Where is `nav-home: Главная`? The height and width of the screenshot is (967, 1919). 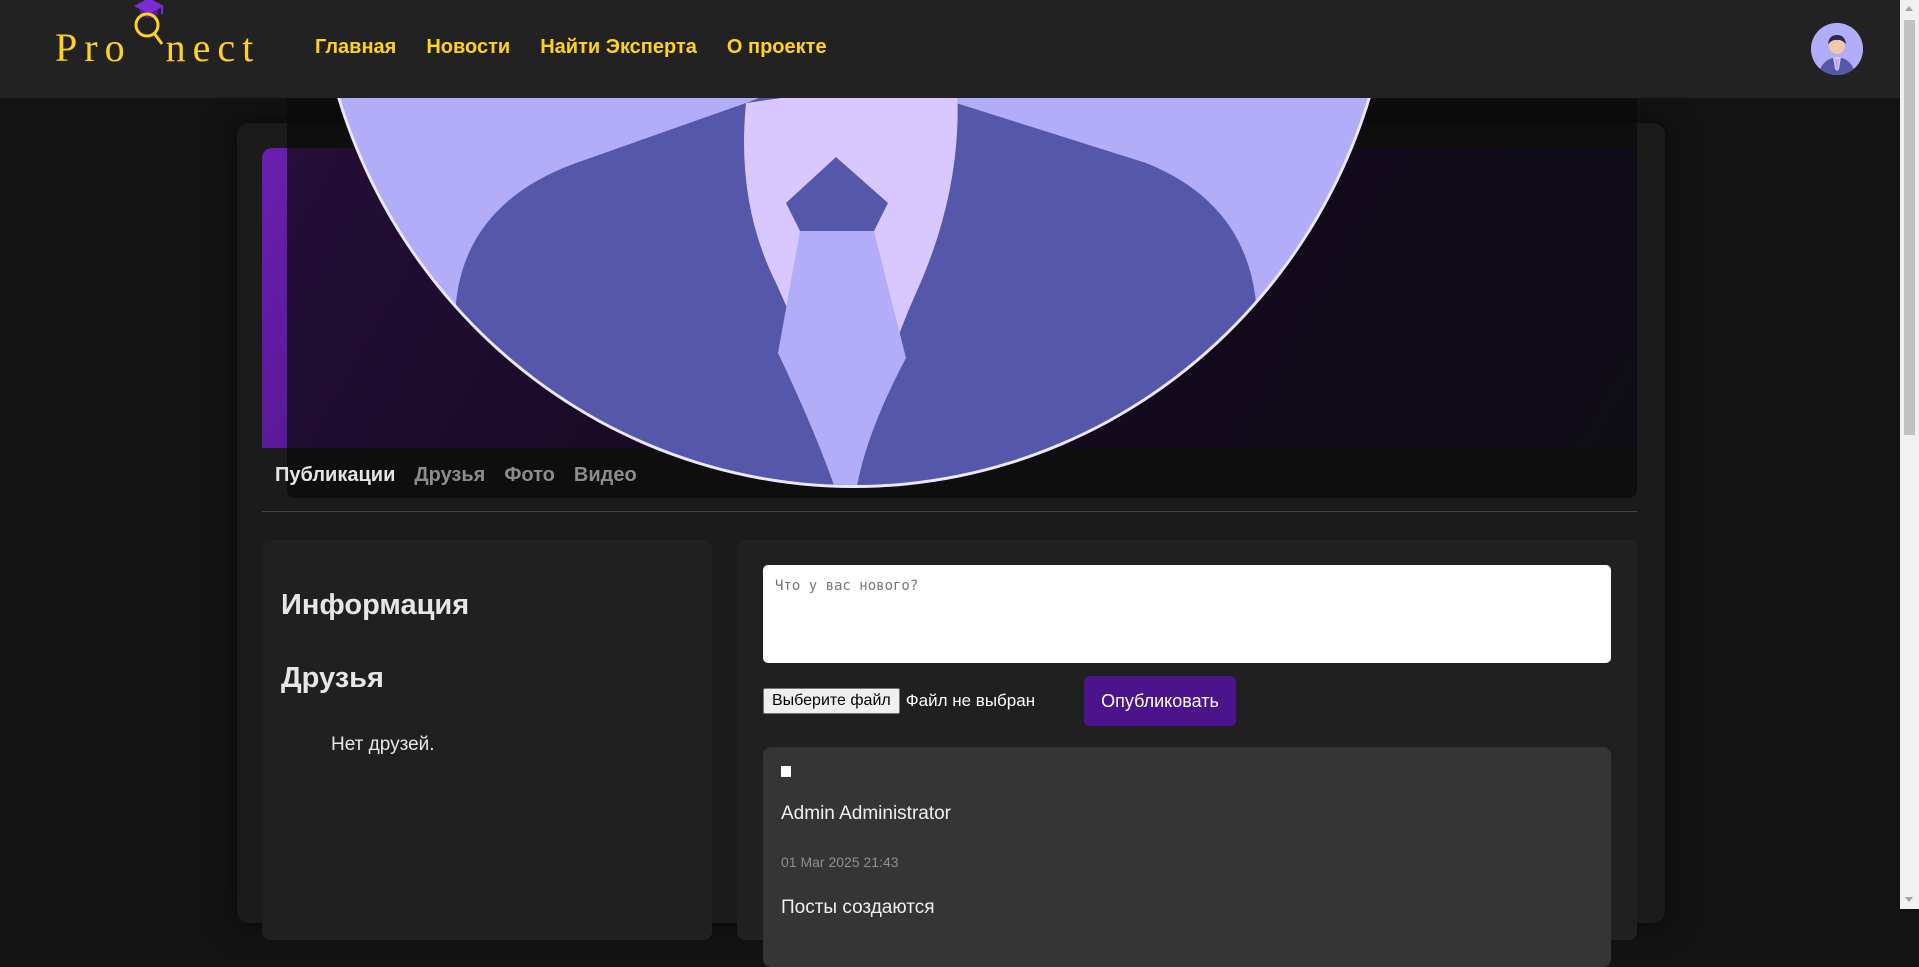
nav-home: Главная is located at coordinates (355, 47).